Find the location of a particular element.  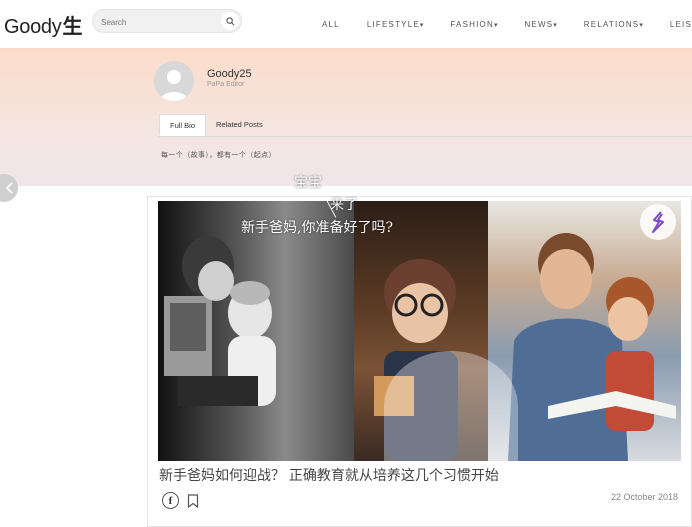

author-name: Goody25 is located at coordinates (229, 74).